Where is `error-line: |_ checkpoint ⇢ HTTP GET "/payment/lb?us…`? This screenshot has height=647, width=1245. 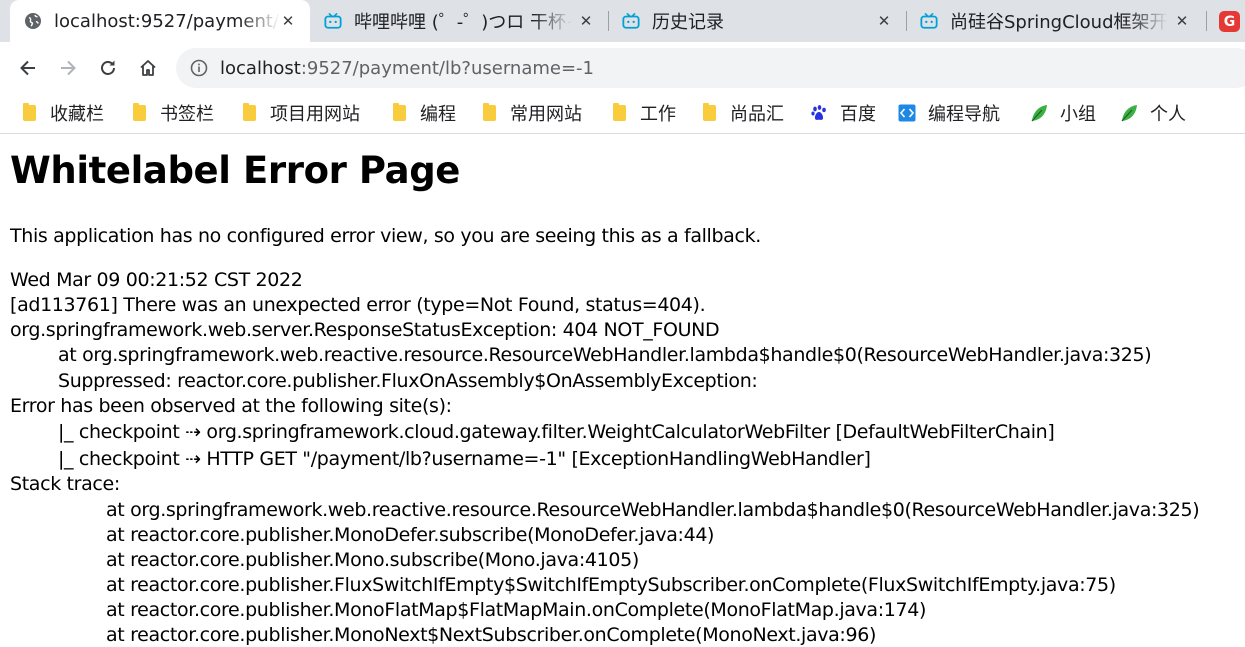 error-line: |_ checkpoint ⇢ HTTP GET "/payment/lb?us… is located at coordinates (464, 459).